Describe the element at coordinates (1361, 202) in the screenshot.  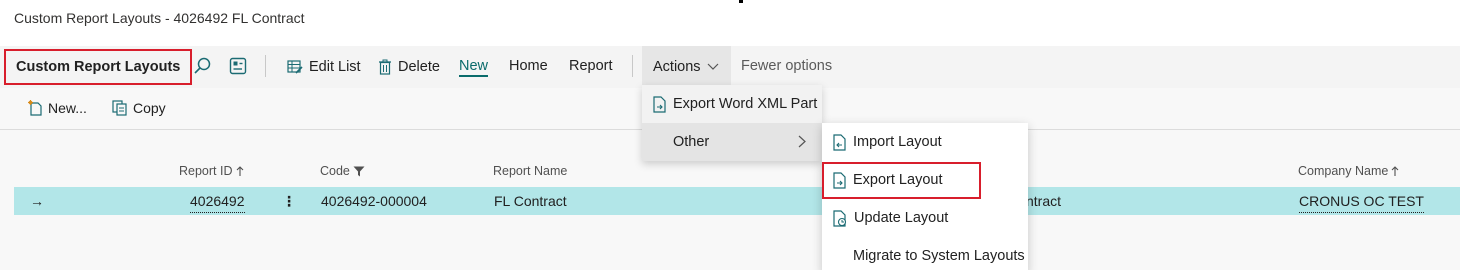
I see `company-name-link: CRONUS OC TEST` at that location.